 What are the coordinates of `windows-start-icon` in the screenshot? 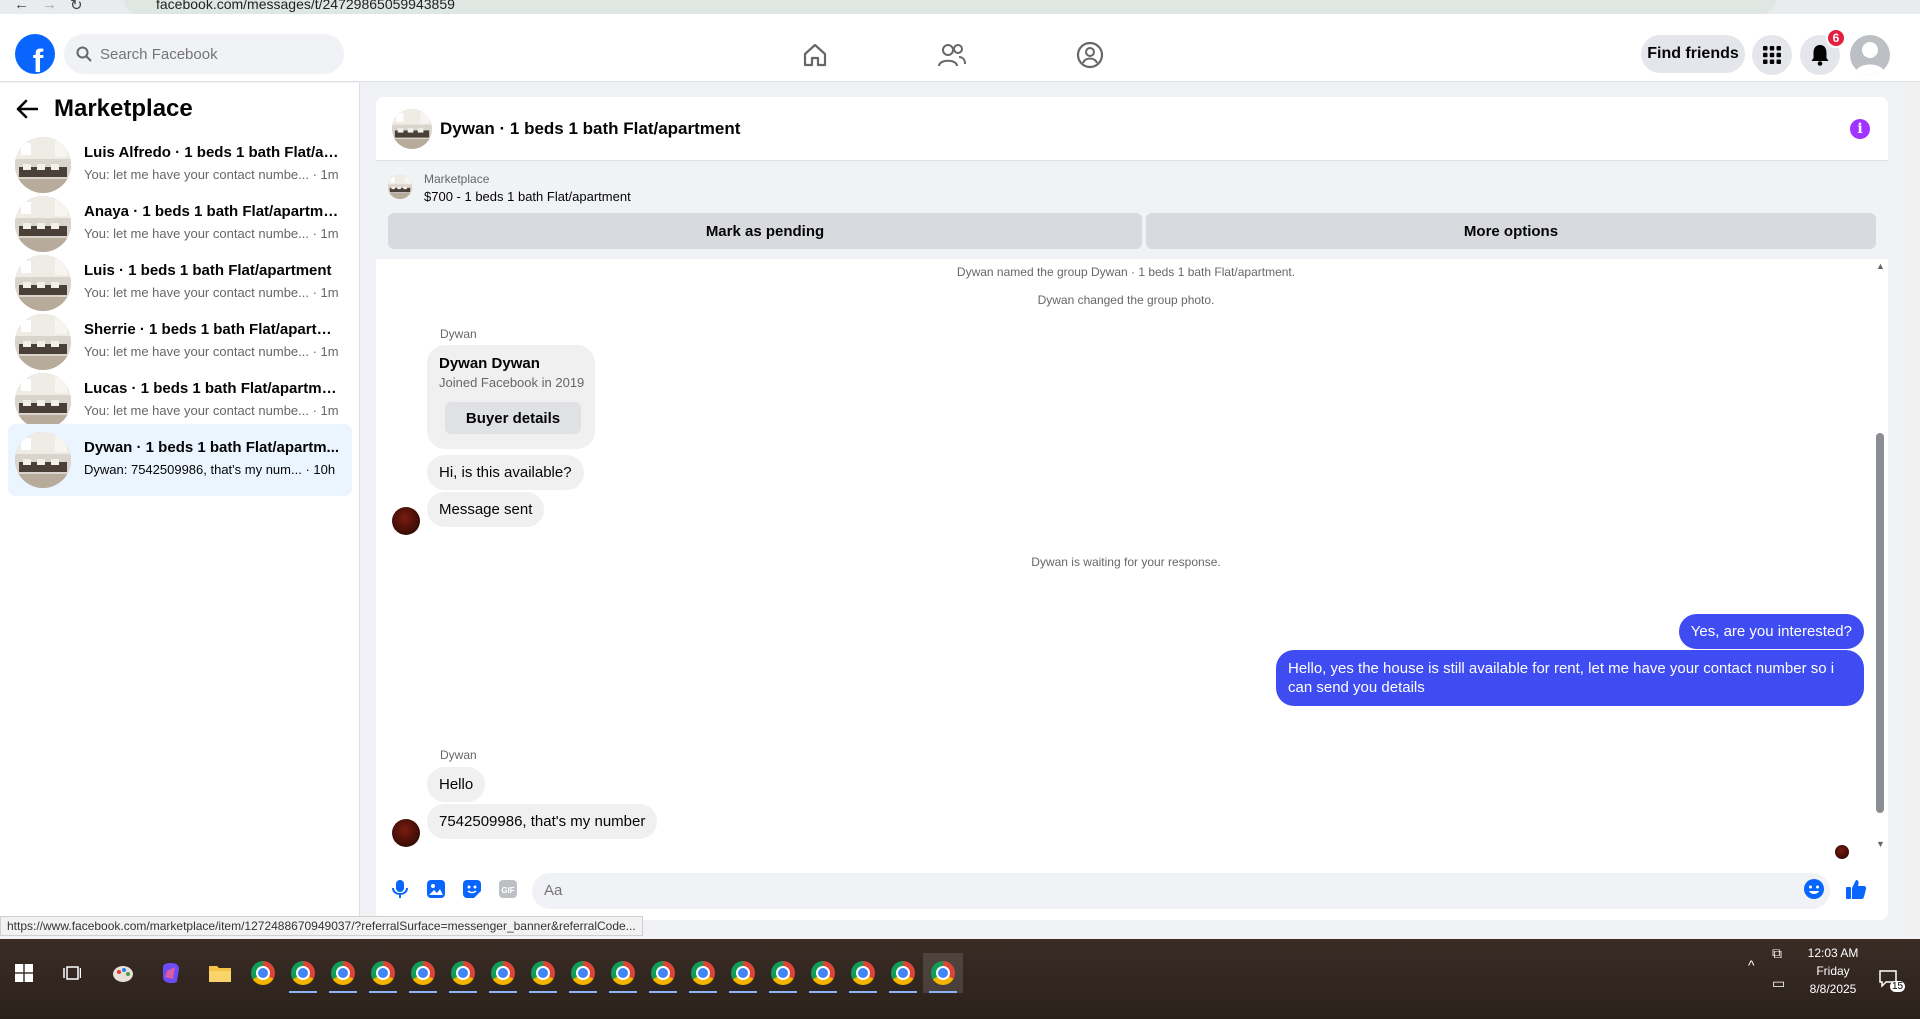 It's located at (24, 973).